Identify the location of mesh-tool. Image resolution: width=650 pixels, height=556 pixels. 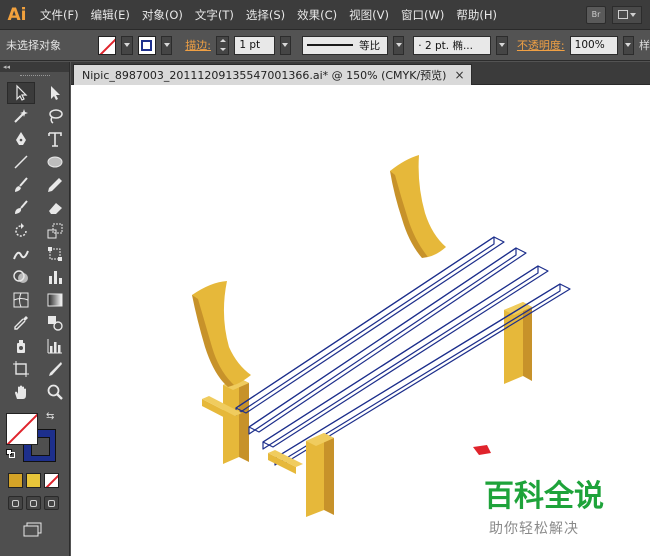
(21, 300).